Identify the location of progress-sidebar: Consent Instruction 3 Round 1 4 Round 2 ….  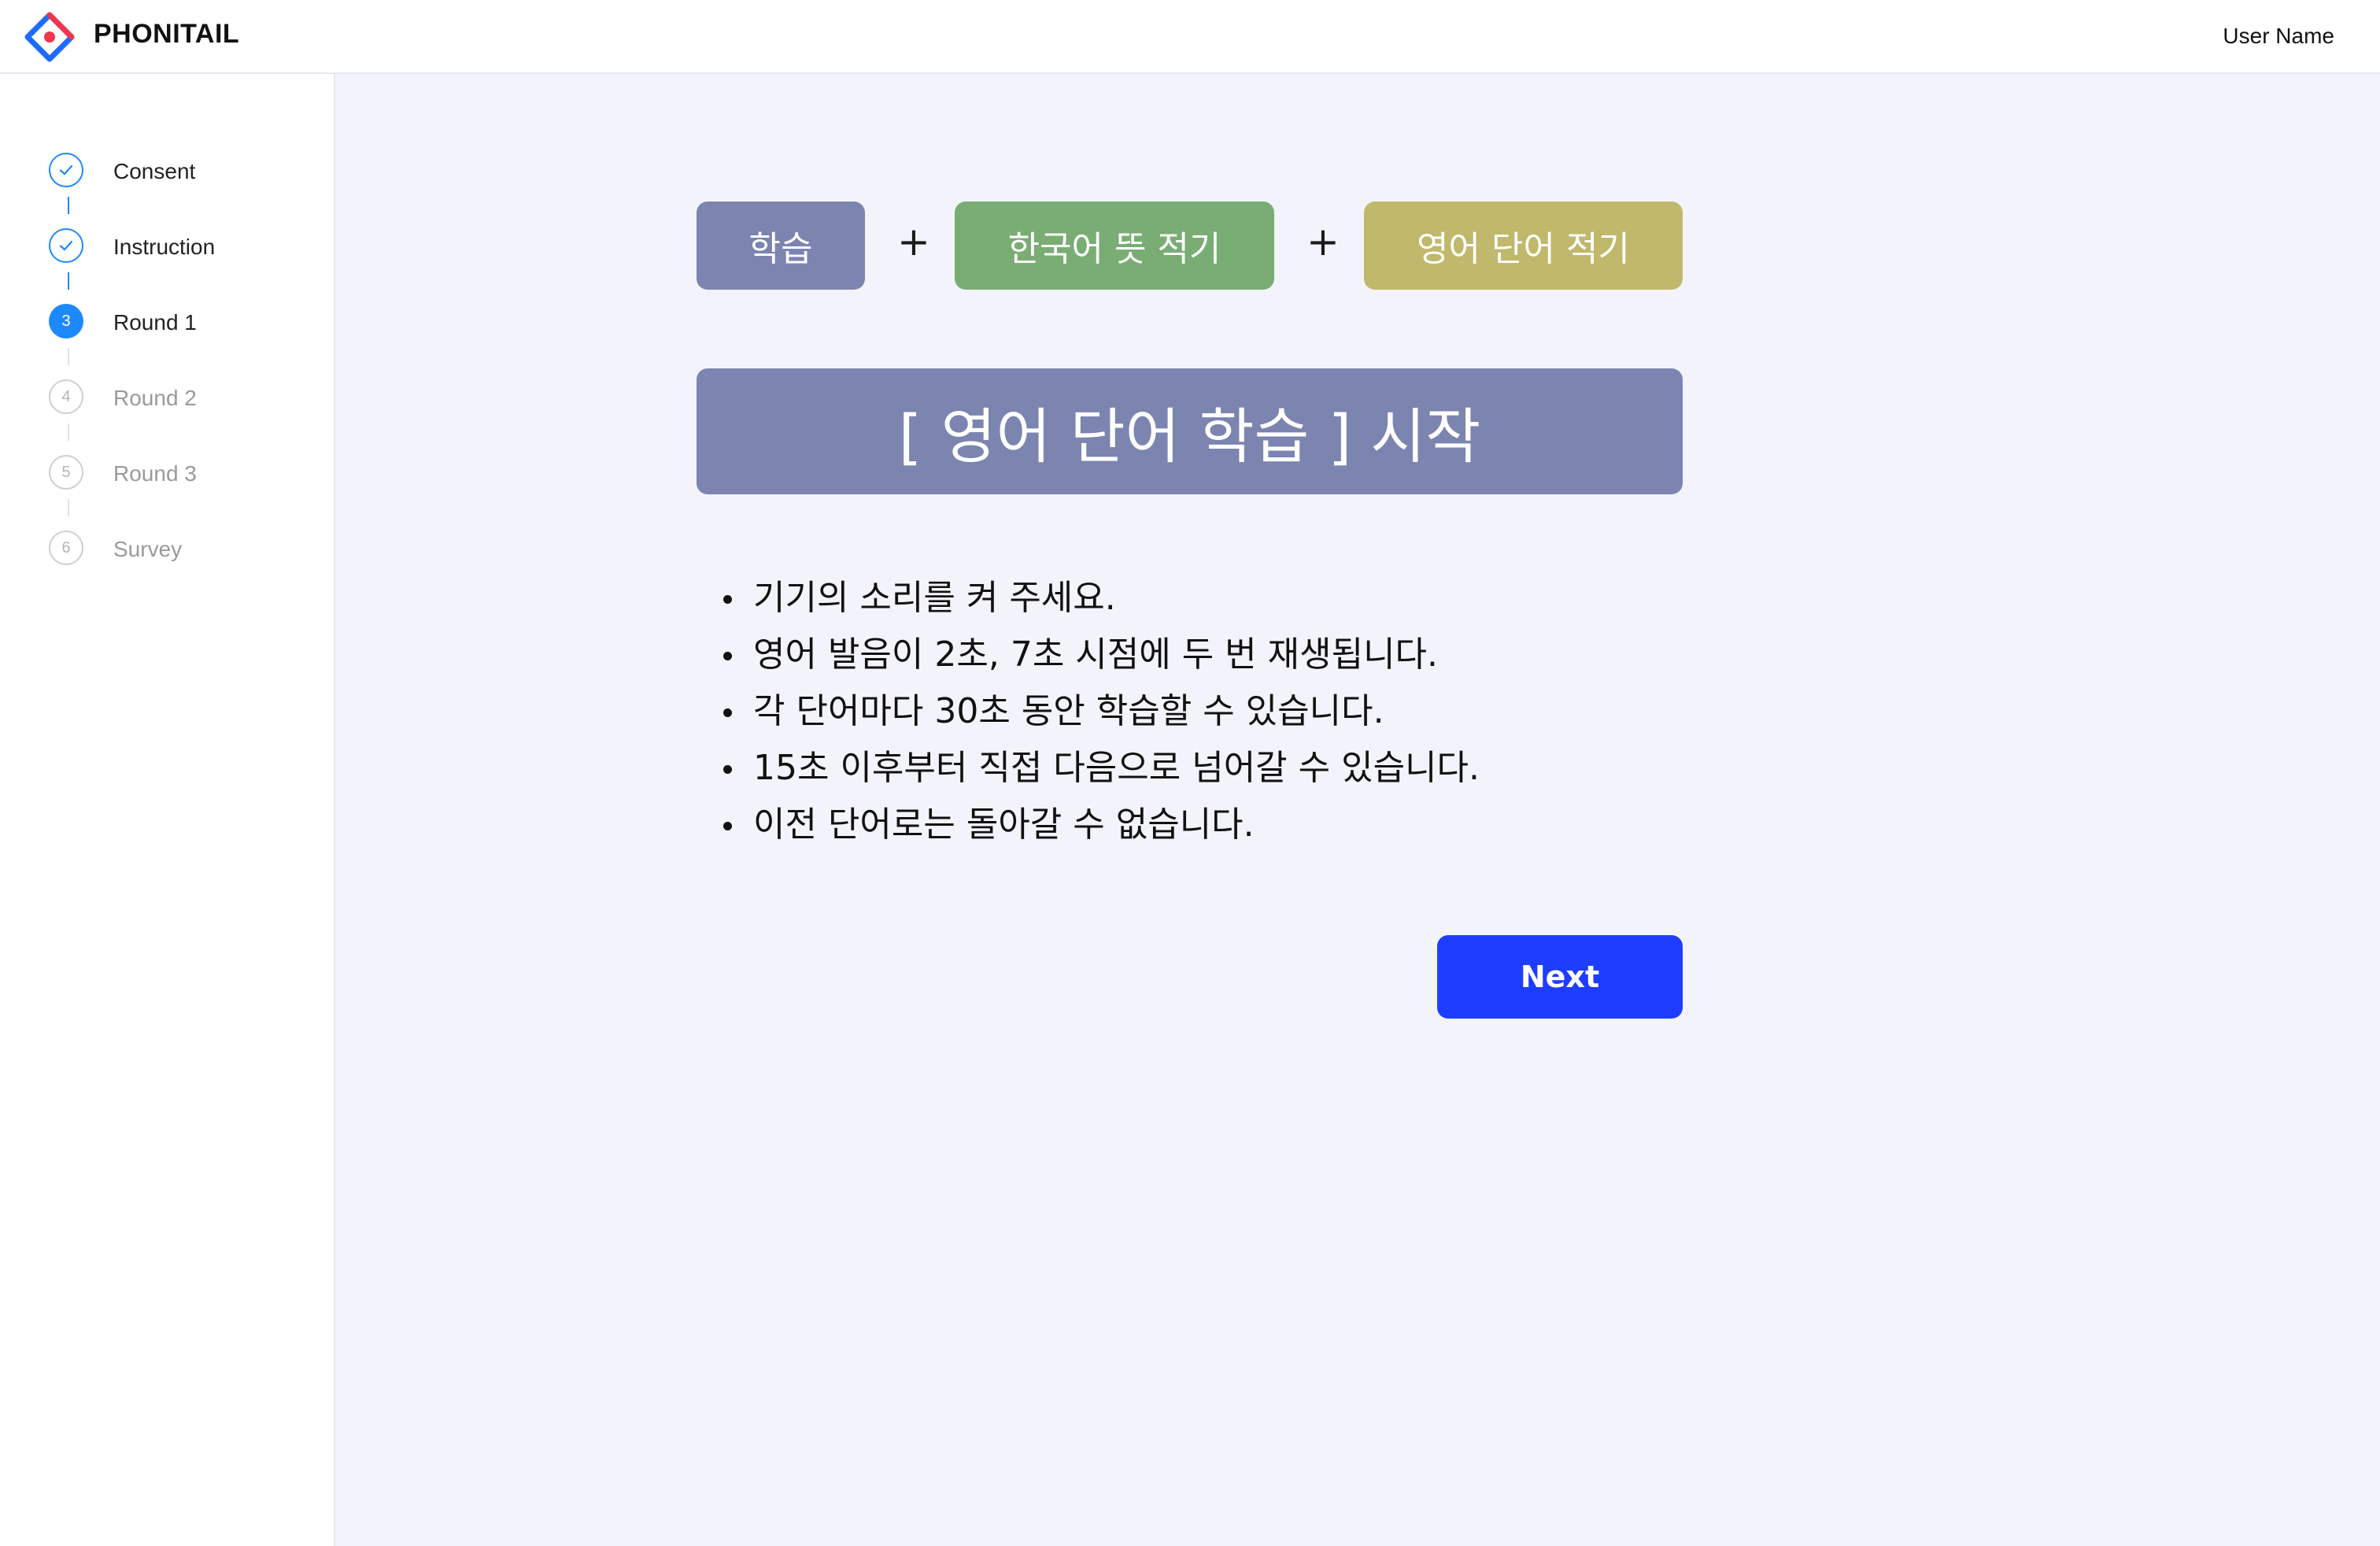
(167, 810).